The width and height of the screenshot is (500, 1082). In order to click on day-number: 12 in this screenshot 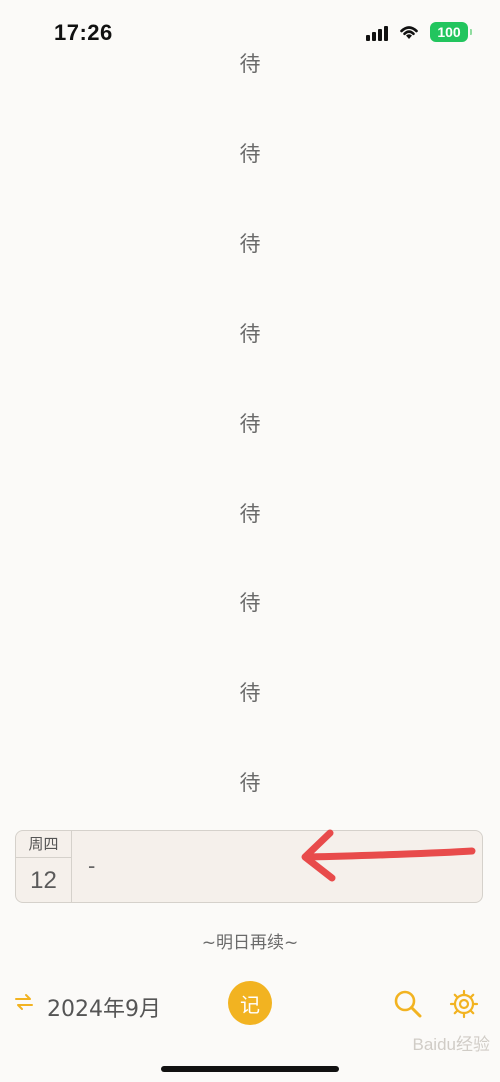, I will do `click(43, 880)`.